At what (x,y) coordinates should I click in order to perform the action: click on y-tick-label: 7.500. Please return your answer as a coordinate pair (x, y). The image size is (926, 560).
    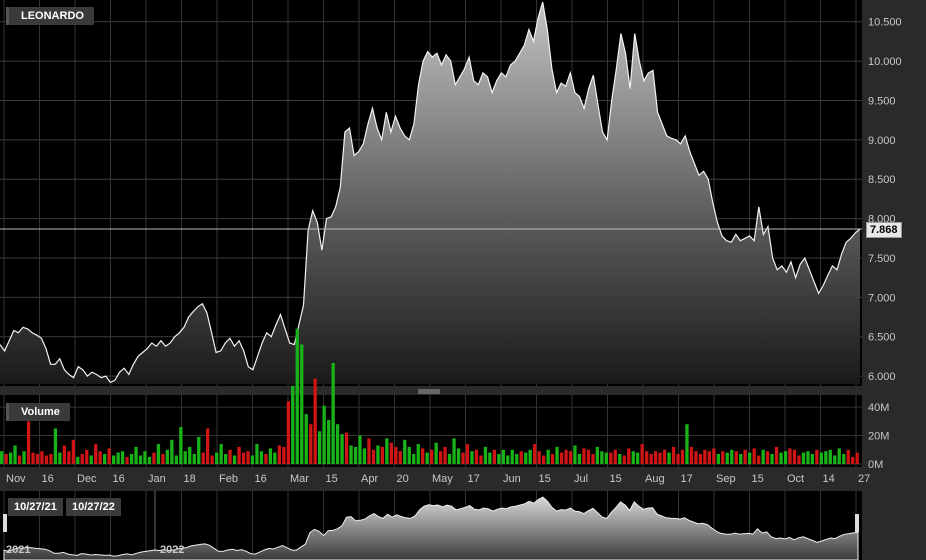
    Looking at the image, I should click on (882, 259).